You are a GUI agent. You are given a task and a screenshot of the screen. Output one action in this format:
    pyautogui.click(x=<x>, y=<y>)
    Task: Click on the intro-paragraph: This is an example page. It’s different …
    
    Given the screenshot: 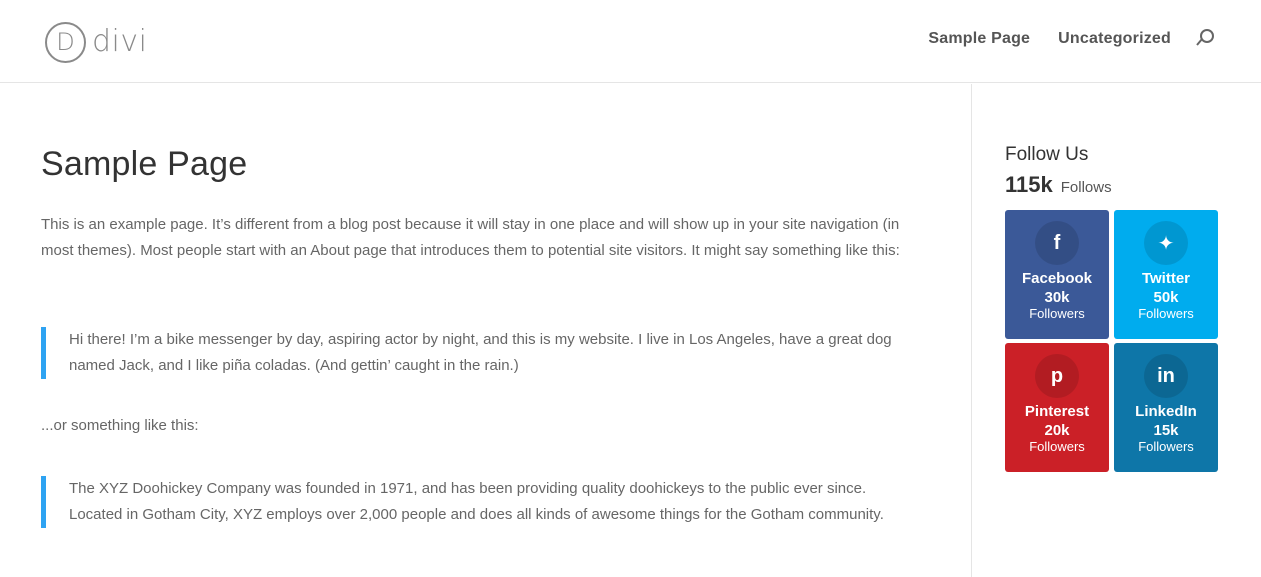 What is the action you would take?
    pyautogui.click(x=470, y=237)
    